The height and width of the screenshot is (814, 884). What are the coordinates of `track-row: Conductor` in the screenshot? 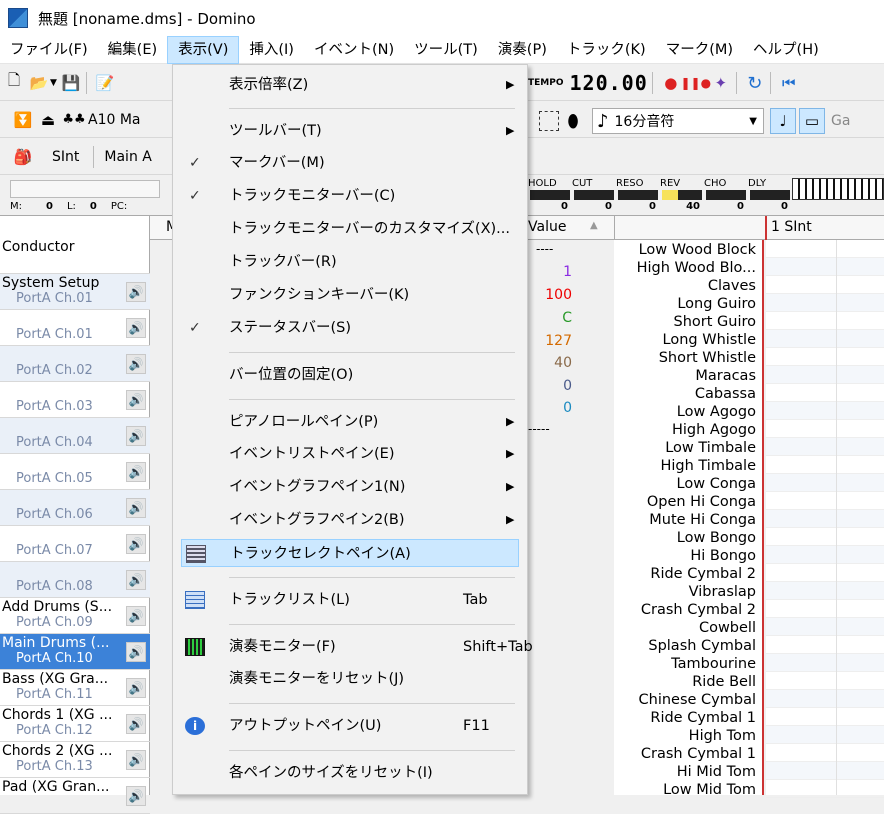 It's located at (75, 256).